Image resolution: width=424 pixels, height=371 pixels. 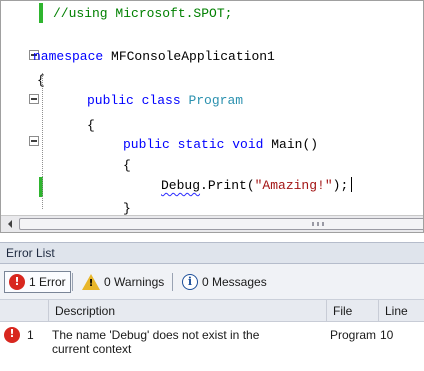 I want to click on outline-fold-line, so click(x=42, y=141).